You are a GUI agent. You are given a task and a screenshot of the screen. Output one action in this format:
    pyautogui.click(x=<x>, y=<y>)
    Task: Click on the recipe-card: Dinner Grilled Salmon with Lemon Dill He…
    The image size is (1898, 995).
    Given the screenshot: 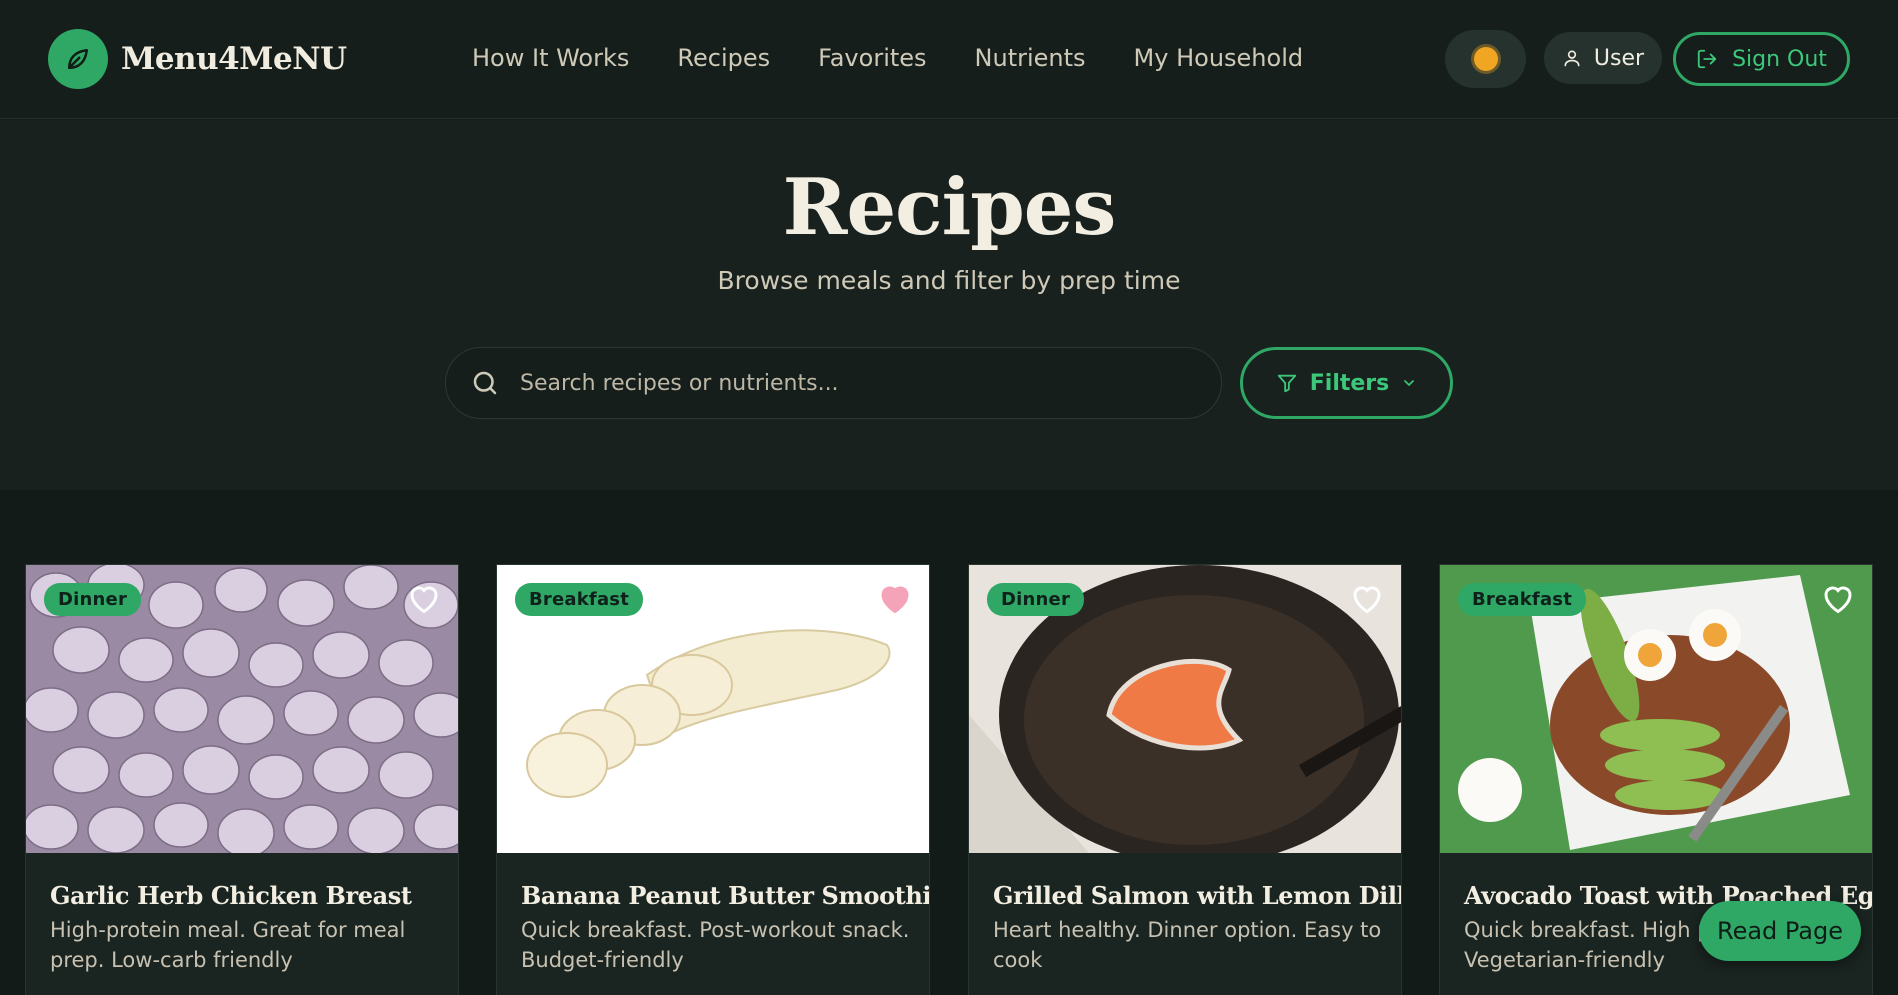 What is the action you would take?
    pyautogui.click(x=1185, y=779)
    